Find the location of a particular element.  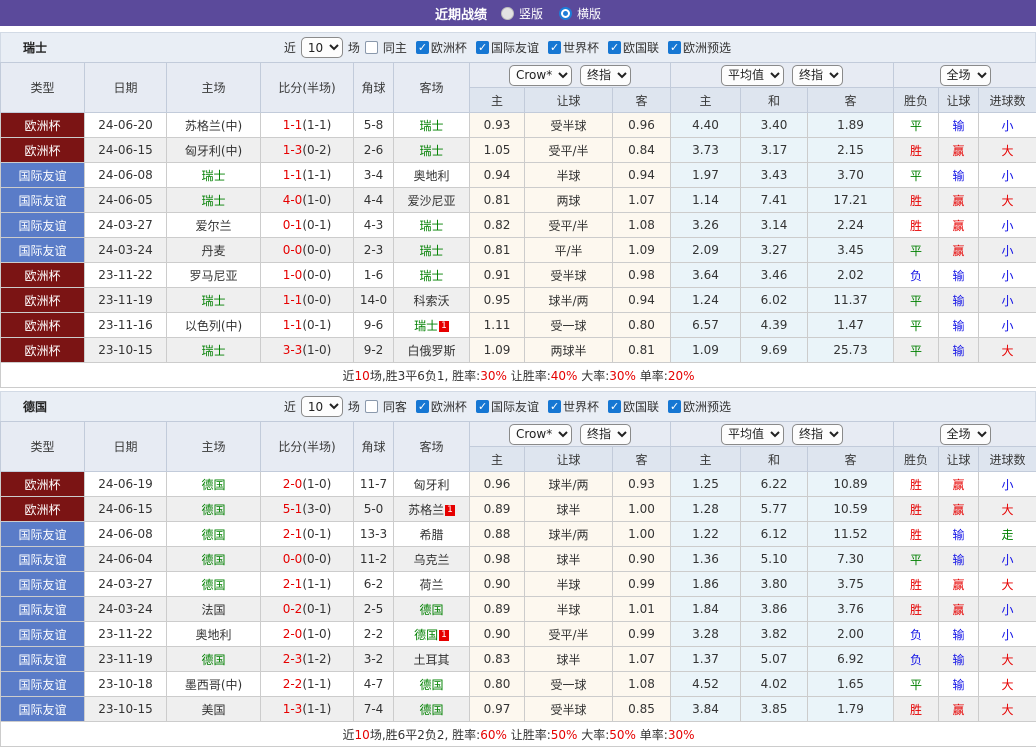

avg-home-odds: 6.57 is located at coordinates (706, 325).